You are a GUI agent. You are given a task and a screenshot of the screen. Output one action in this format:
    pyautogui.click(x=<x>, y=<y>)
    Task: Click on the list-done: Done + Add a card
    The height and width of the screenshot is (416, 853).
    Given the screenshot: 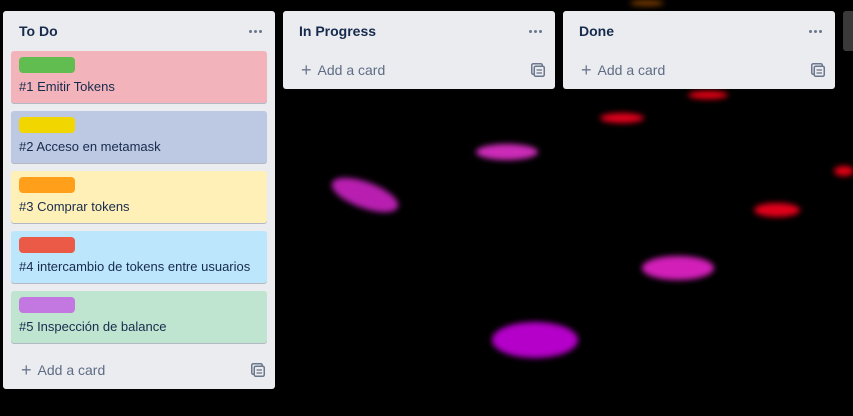 What is the action you would take?
    pyautogui.click(x=699, y=50)
    